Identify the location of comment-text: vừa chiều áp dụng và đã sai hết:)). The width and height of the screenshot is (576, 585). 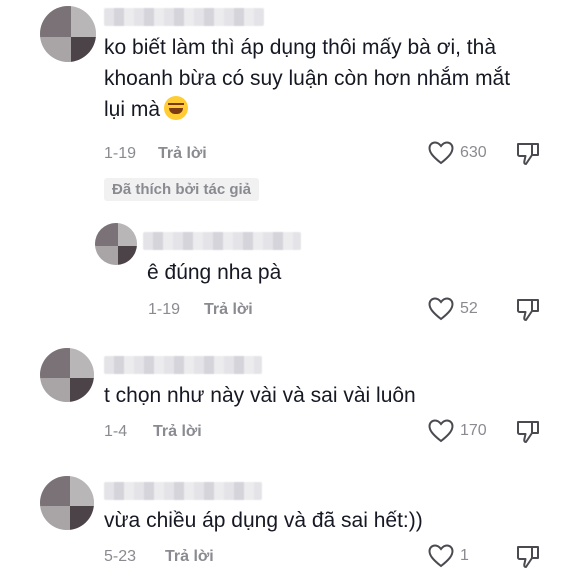
(263, 520).